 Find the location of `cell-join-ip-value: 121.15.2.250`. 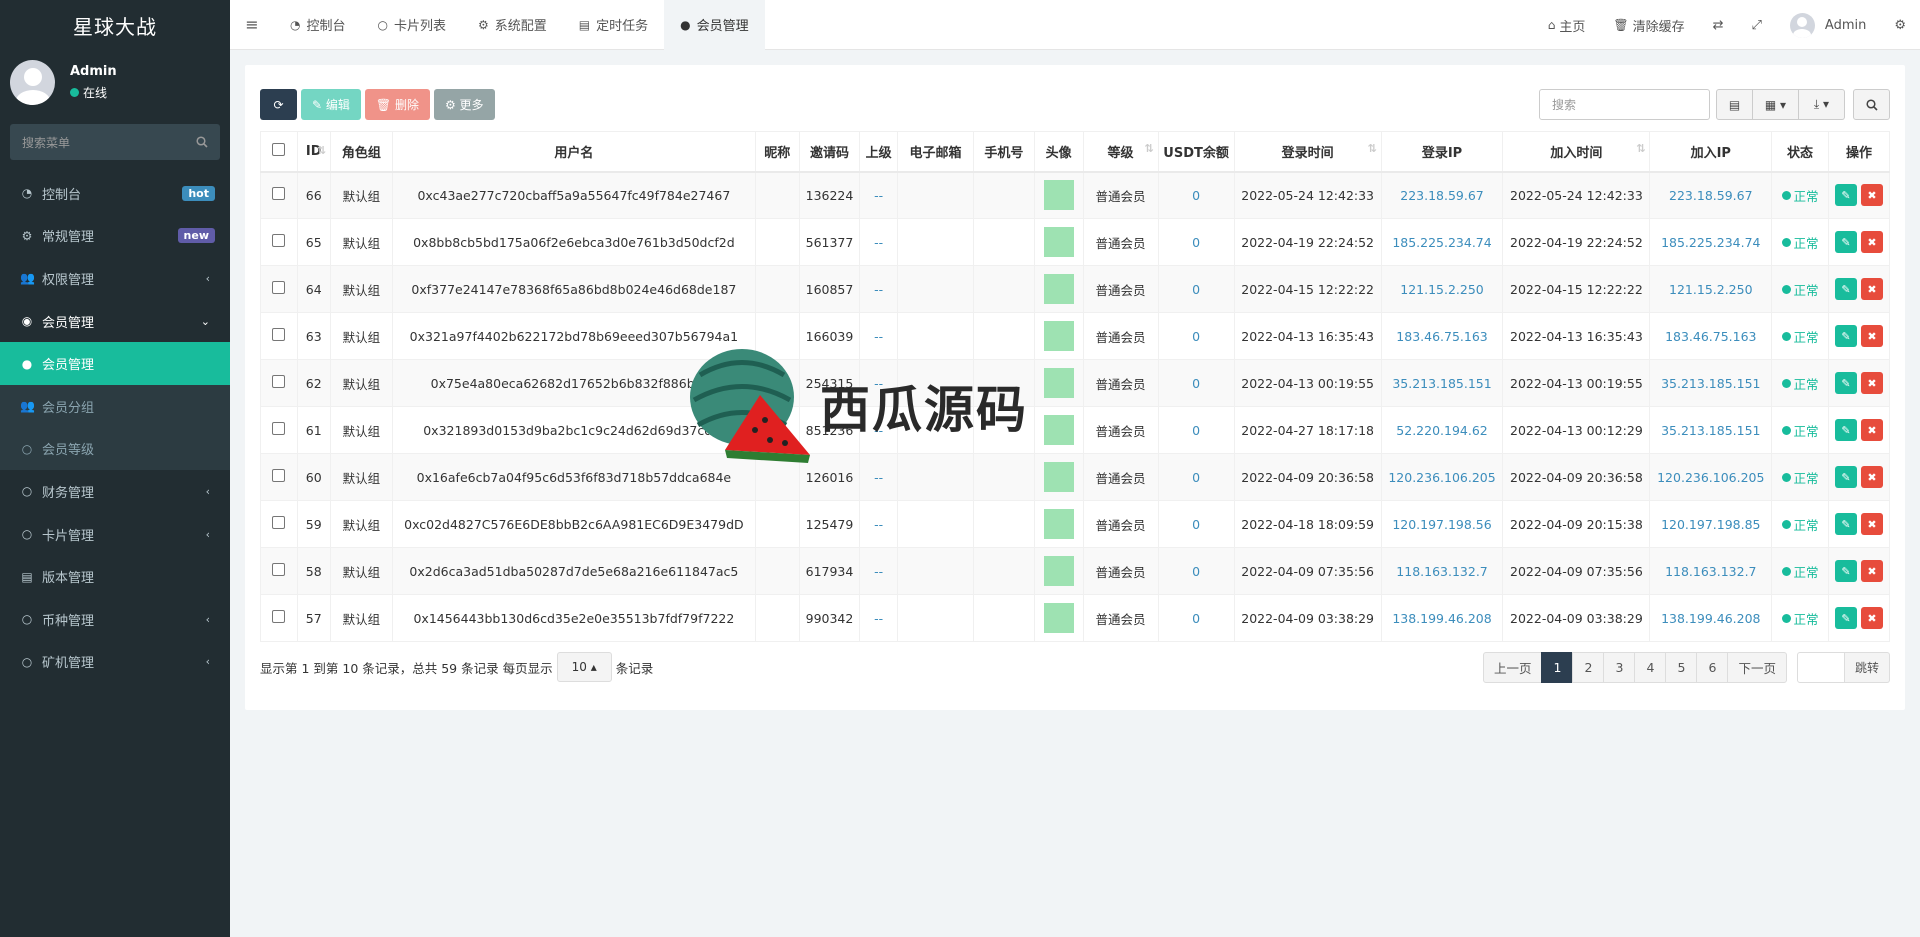

cell-join-ip-value: 121.15.2.250 is located at coordinates (1711, 289).